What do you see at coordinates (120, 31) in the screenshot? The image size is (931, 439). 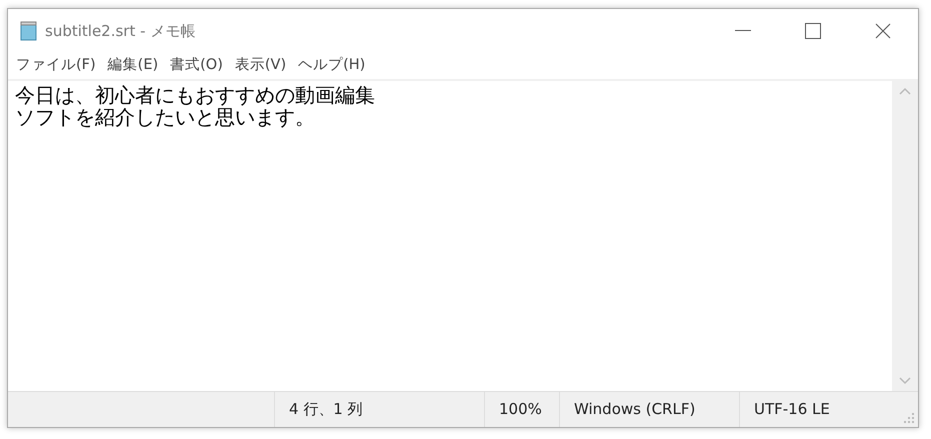 I see `window-title: subtitle2.srt - メモ帳` at bounding box center [120, 31].